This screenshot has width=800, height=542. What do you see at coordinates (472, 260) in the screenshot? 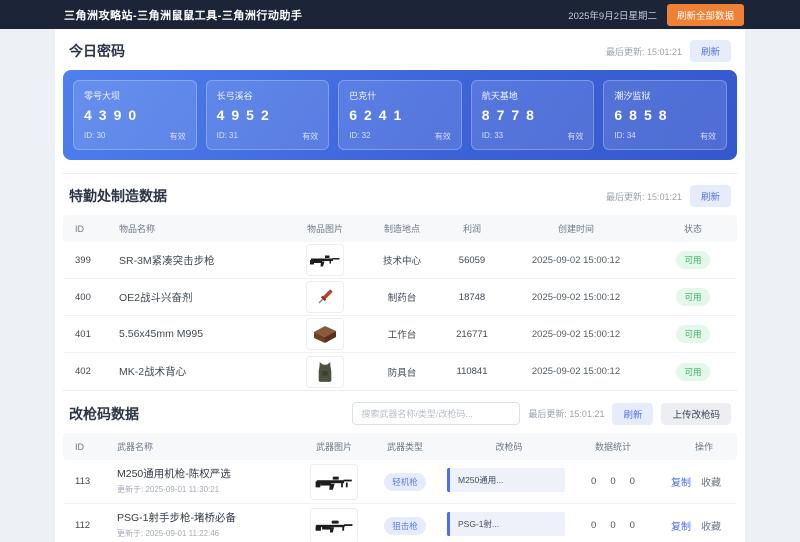
I see `item-profit: 56059` at bounding box center [472, 260].